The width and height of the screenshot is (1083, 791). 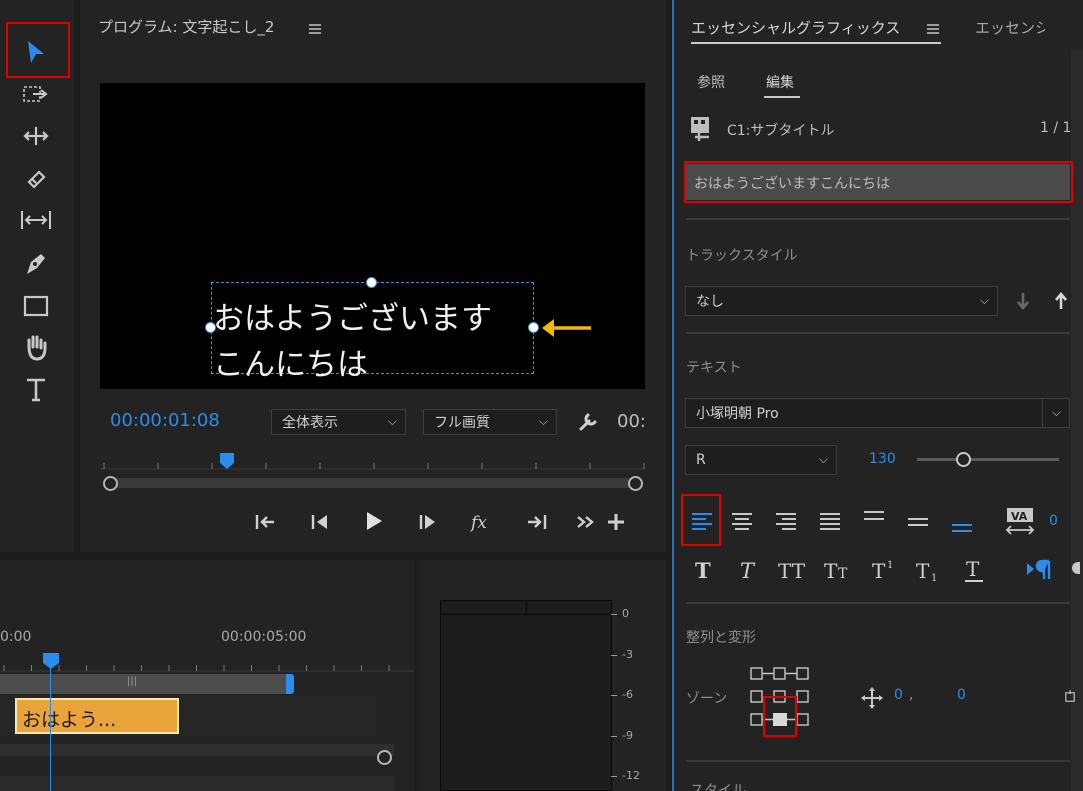 I want to click on rectangle-tool-icon, so click(x=36, y=306).